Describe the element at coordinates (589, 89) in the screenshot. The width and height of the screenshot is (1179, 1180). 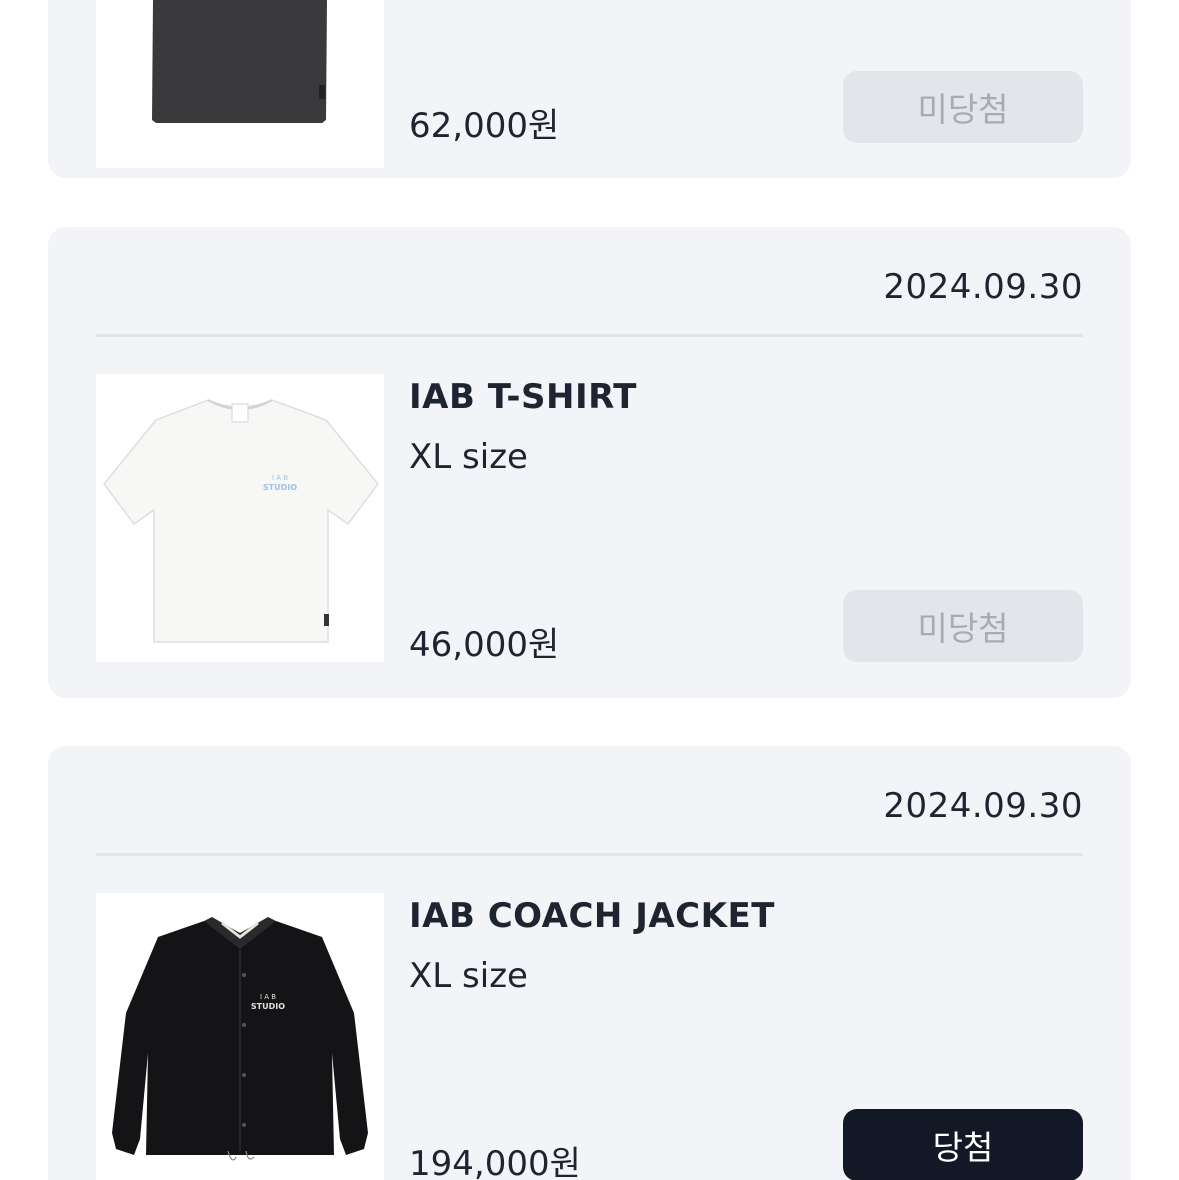
I see `order-card: 62,000원 미당첨` at that location.